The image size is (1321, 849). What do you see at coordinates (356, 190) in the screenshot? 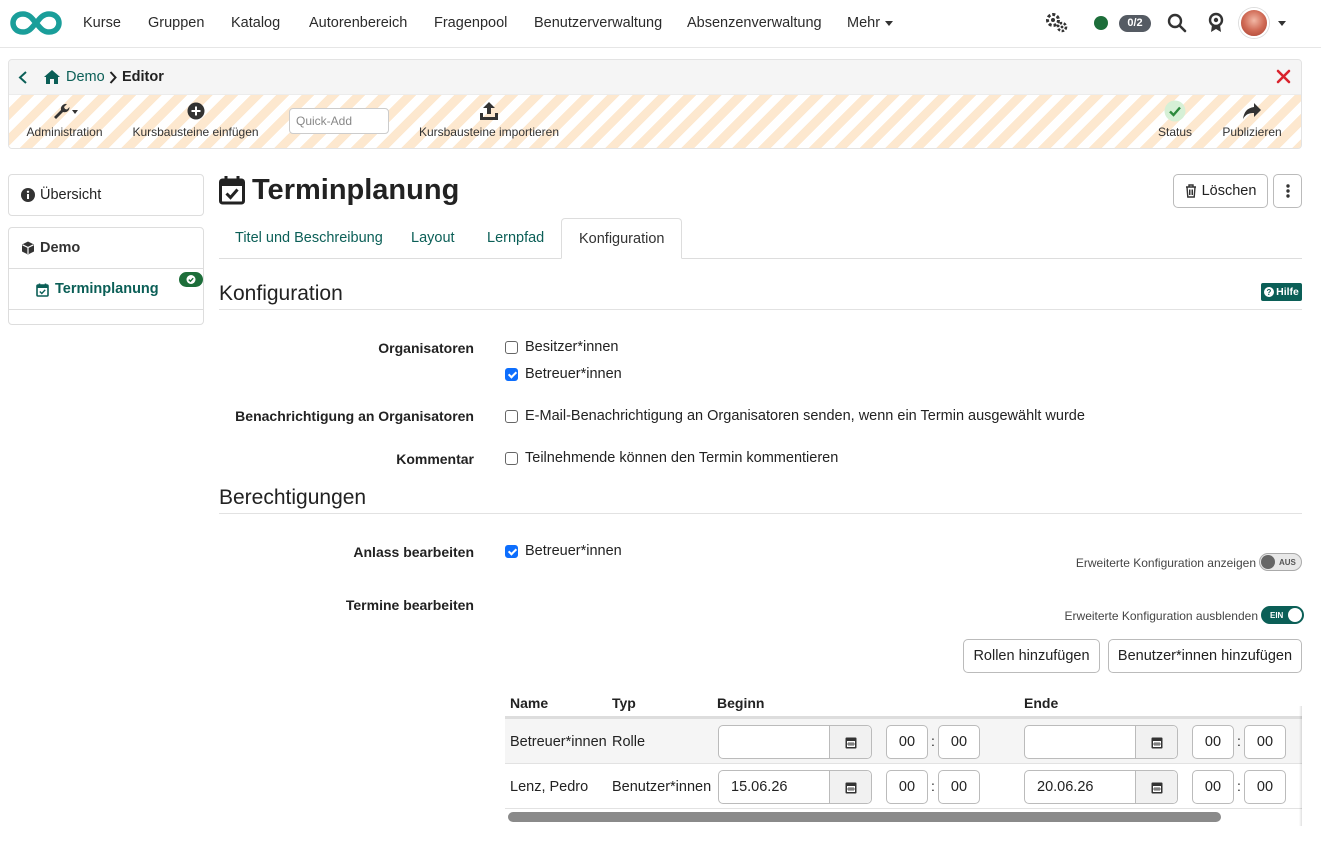
I see `page-title: Terminplanung` at bounding box center [356, 190].